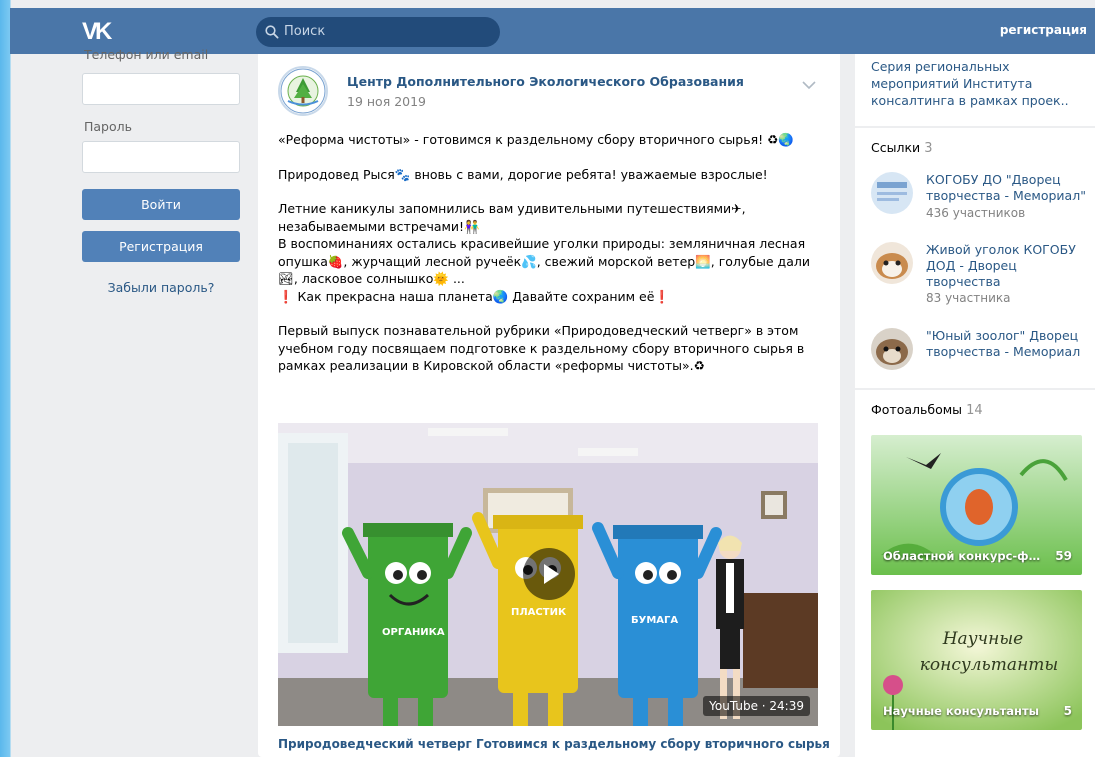 The width and height of the screenshot is (1095, 757). What do you see at coordinates (983, 639) in the screenshot?
I see `album-cover-title-line1: Научные` at bounding box center [983, 639].